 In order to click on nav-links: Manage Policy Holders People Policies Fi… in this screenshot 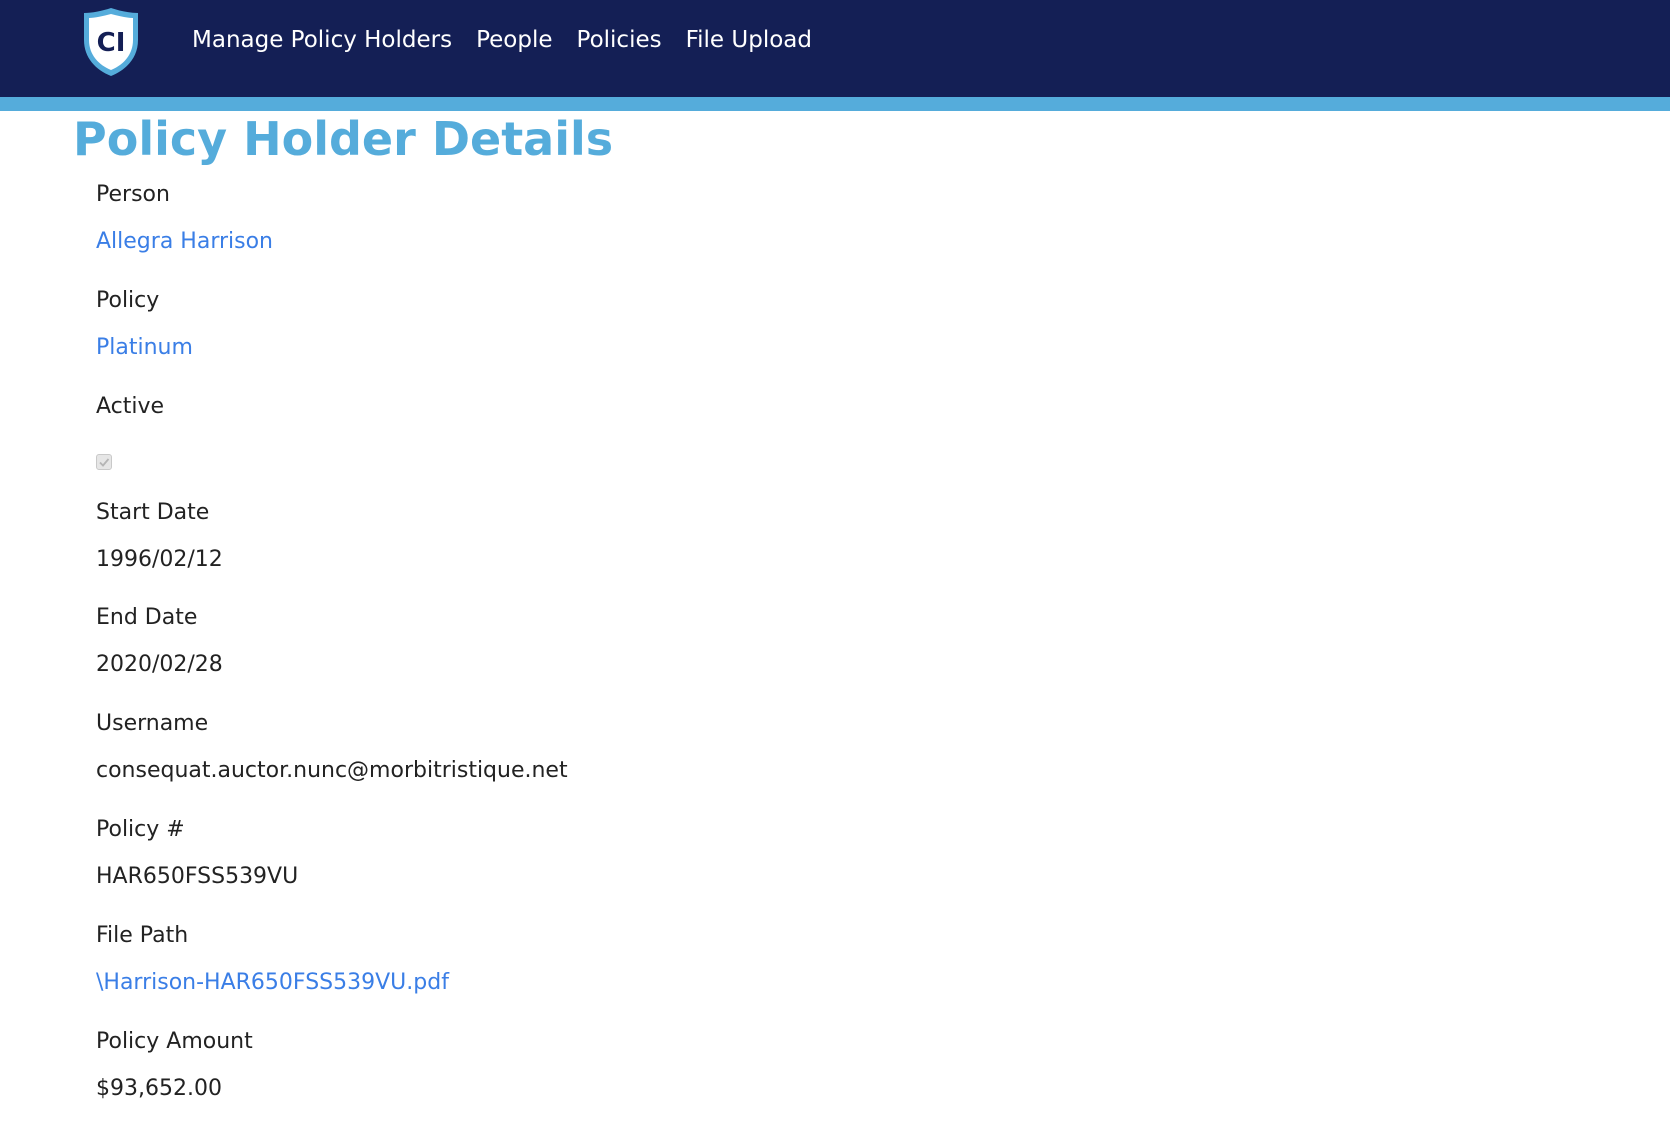, I will do `click(514, 40)`.